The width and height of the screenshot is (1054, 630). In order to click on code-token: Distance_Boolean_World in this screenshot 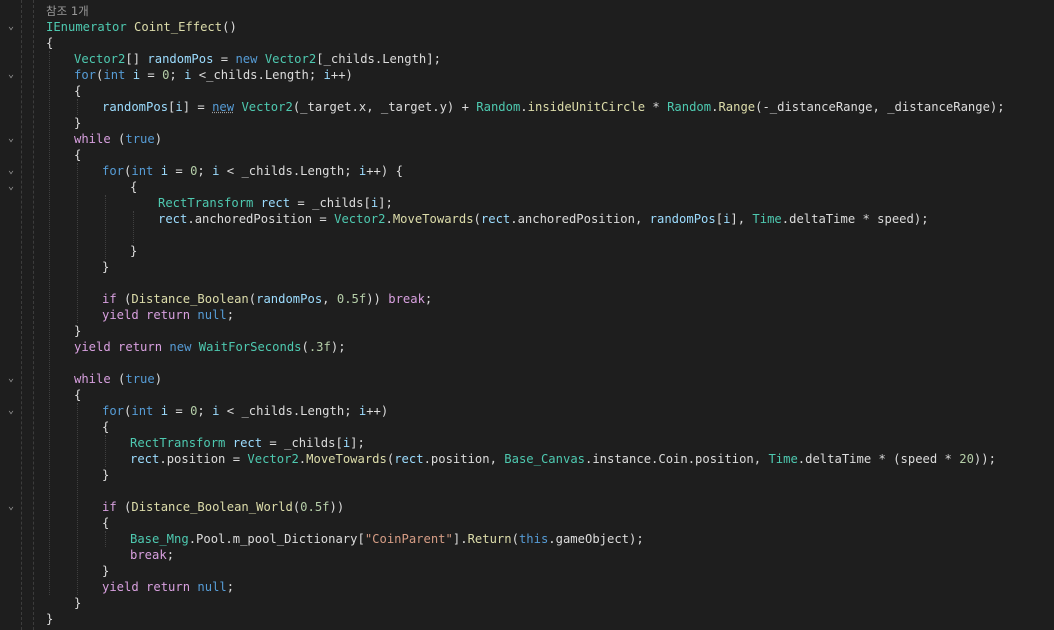, I will do `click(212, 507)`.